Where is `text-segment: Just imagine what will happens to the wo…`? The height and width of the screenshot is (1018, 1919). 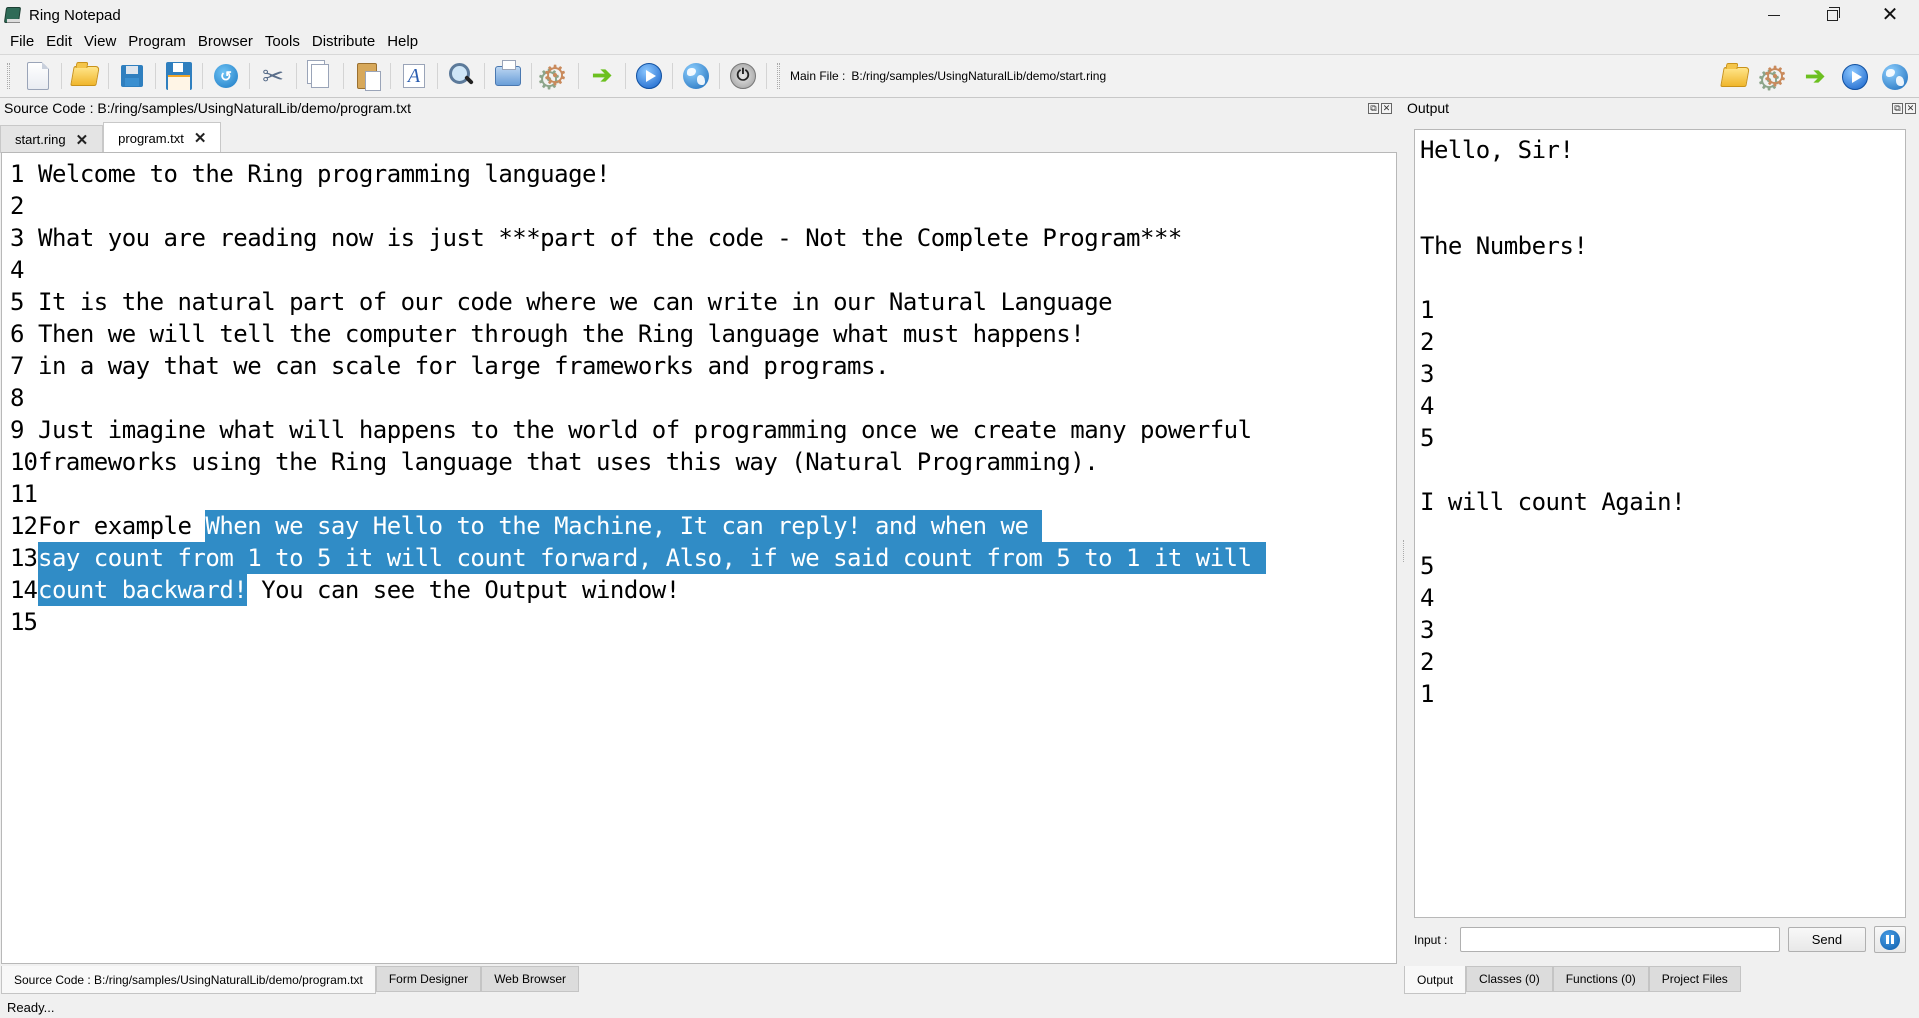
text-segment: Just imagine what will happens to the wo… is located at coordinates (645, 430).